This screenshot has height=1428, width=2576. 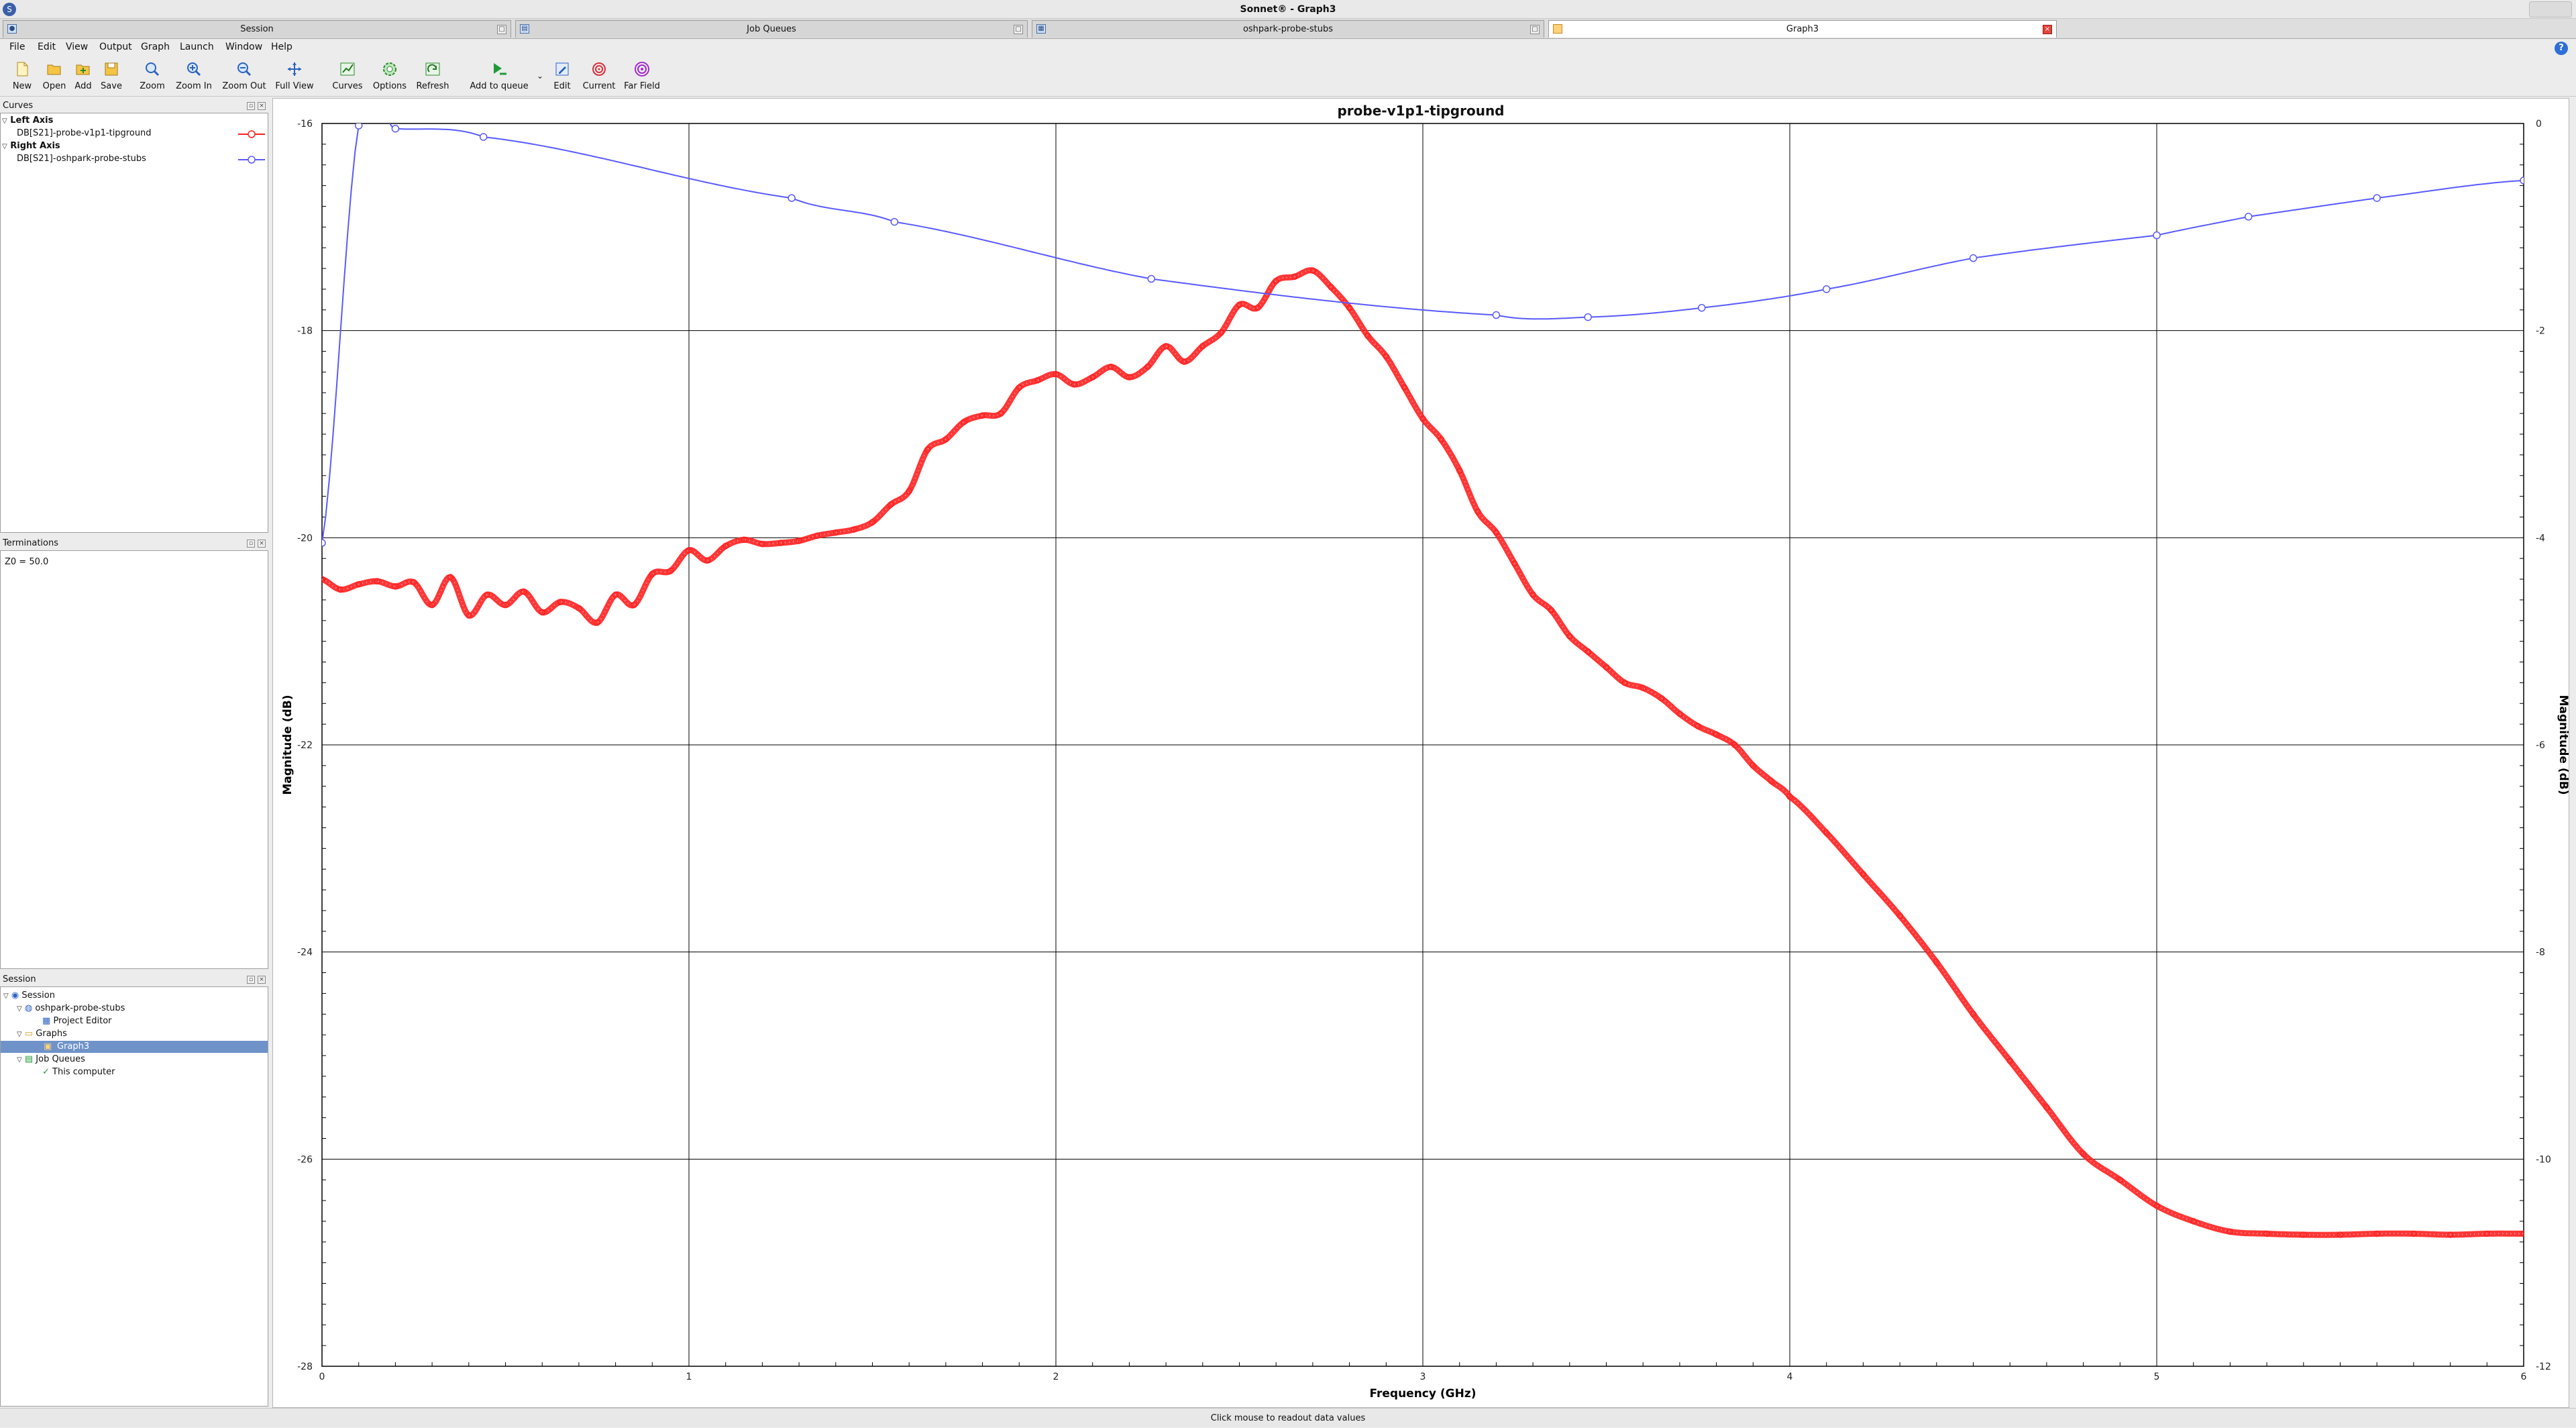 I want to click on full-view-button: Full View, so click(x=294, y=76).